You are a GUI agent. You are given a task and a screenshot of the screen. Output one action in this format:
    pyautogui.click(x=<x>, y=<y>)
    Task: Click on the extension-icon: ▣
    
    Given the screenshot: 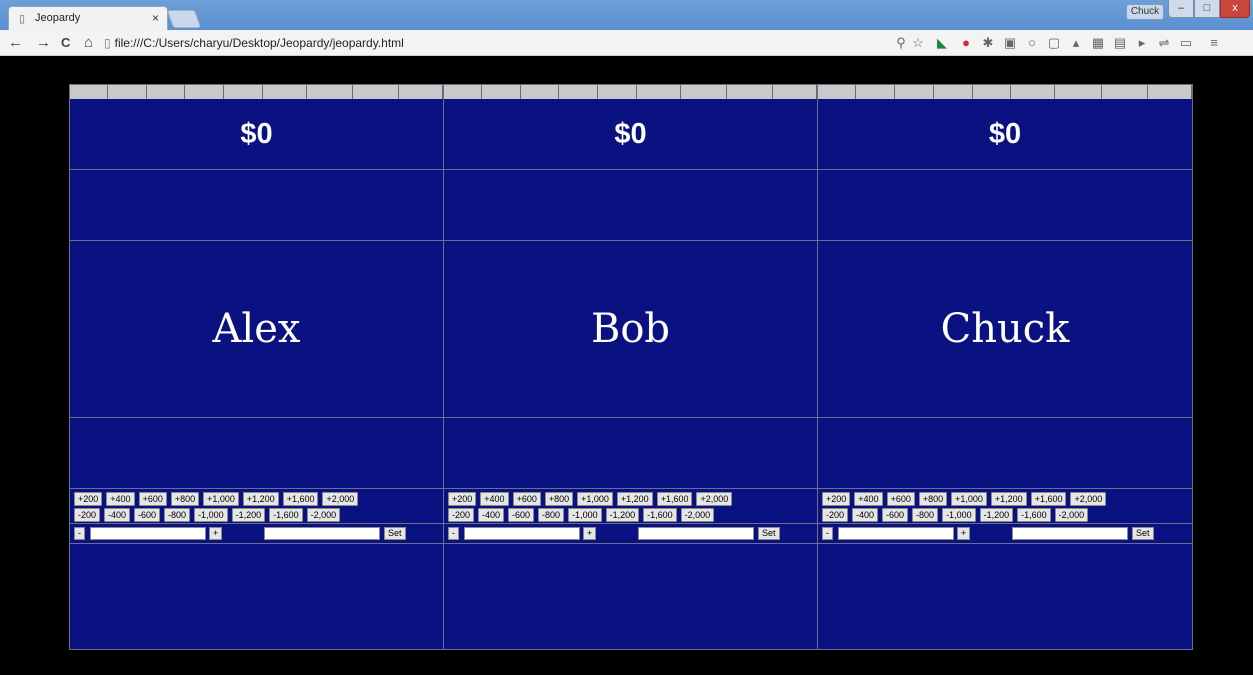 What is the action you would take?
    pyautogui.click(x=1010, y=43)
    